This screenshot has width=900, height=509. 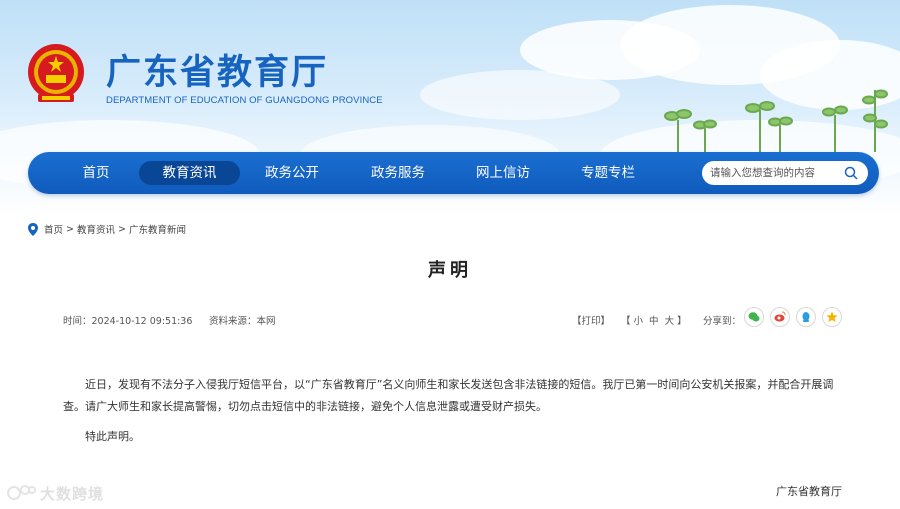 What do you see at coordinates (780, 317) in the screenshot?
I see `weibo-icon` at bounding box center [780, 317].